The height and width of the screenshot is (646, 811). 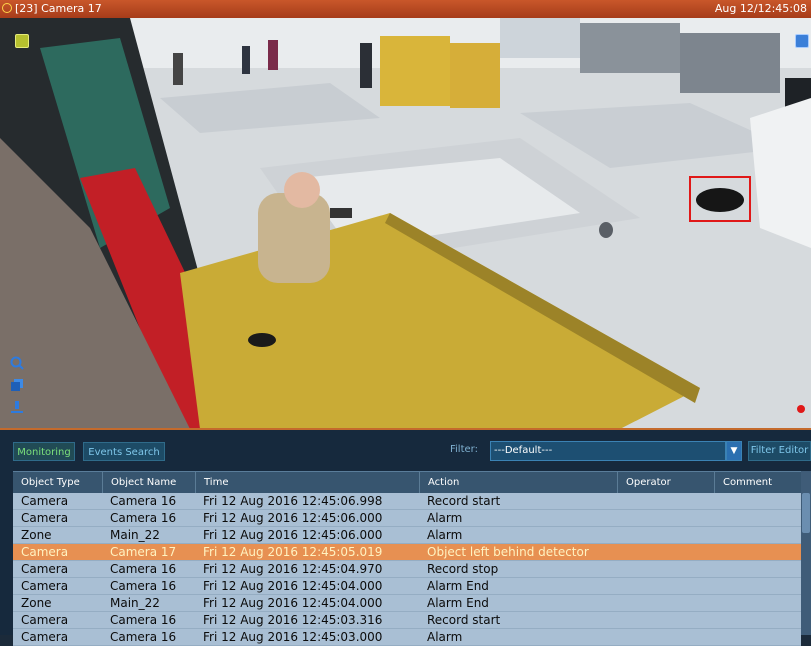 I want to click on column-header-object-name: Object Name, so click(x=149, y=482).